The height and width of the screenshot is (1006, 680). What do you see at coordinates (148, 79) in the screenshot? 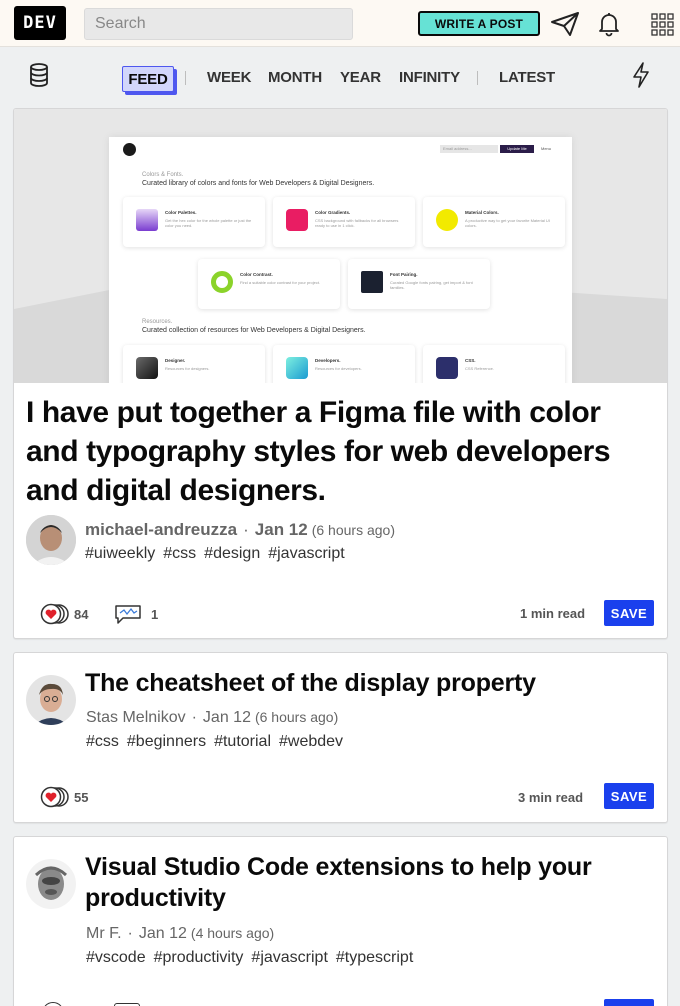
I see `tab-feed: FEED` at bounding box center [148, 79].